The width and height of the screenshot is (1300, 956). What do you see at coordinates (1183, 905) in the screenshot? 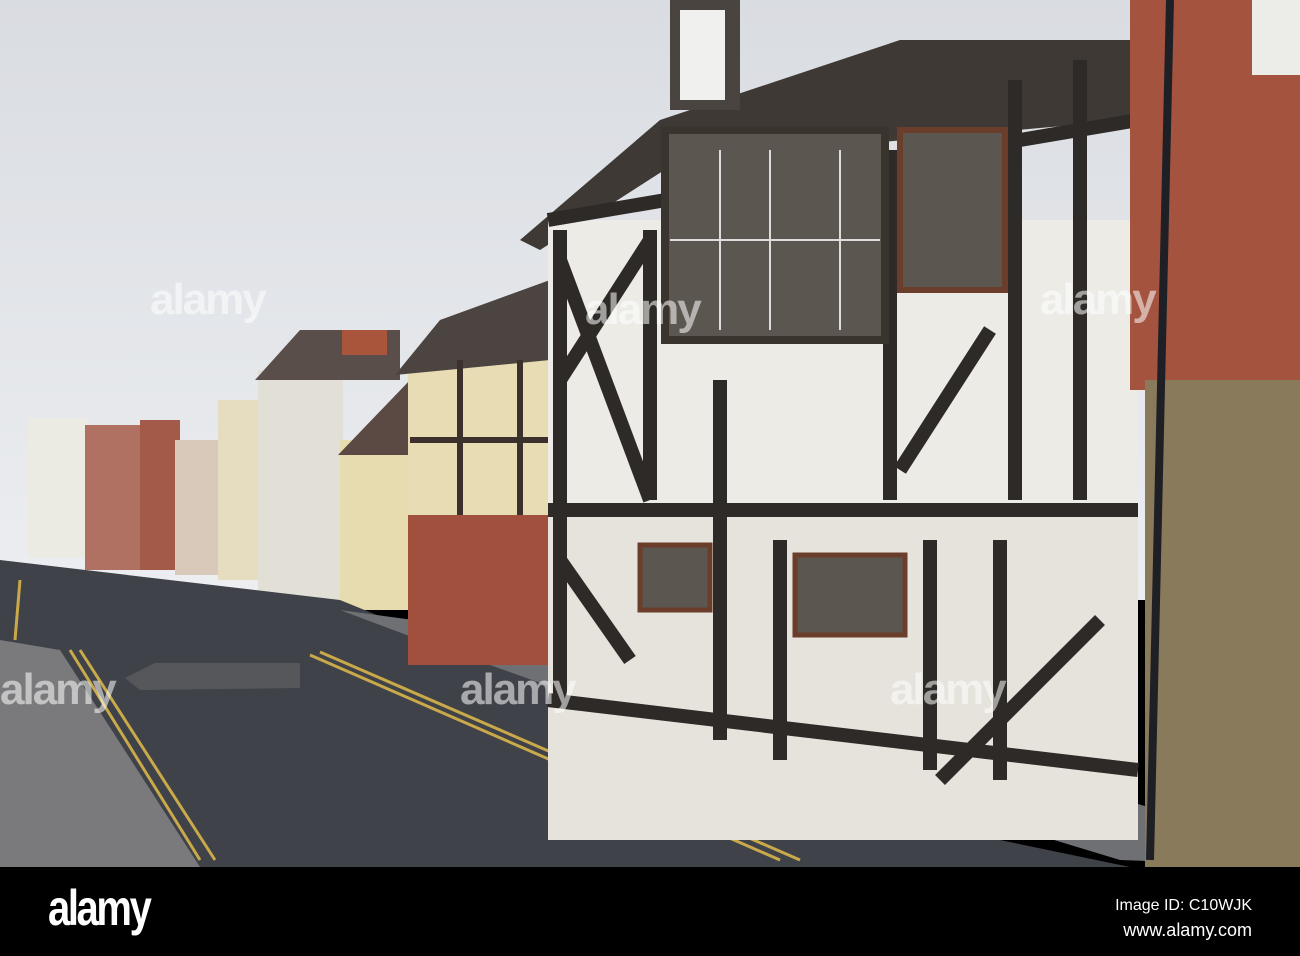
I see `image-id: Image ID: C10WJK` at bounding box center [1183, 905].